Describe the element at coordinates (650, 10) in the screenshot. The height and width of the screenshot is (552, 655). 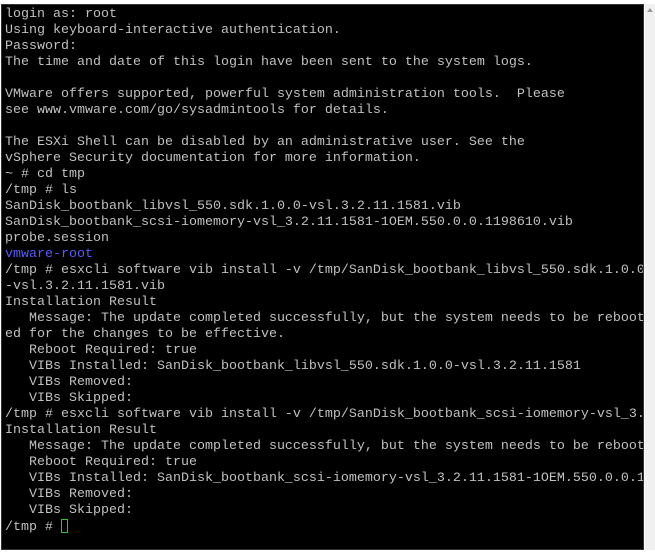
I see `scroll-up-arrow-icon` at that location.